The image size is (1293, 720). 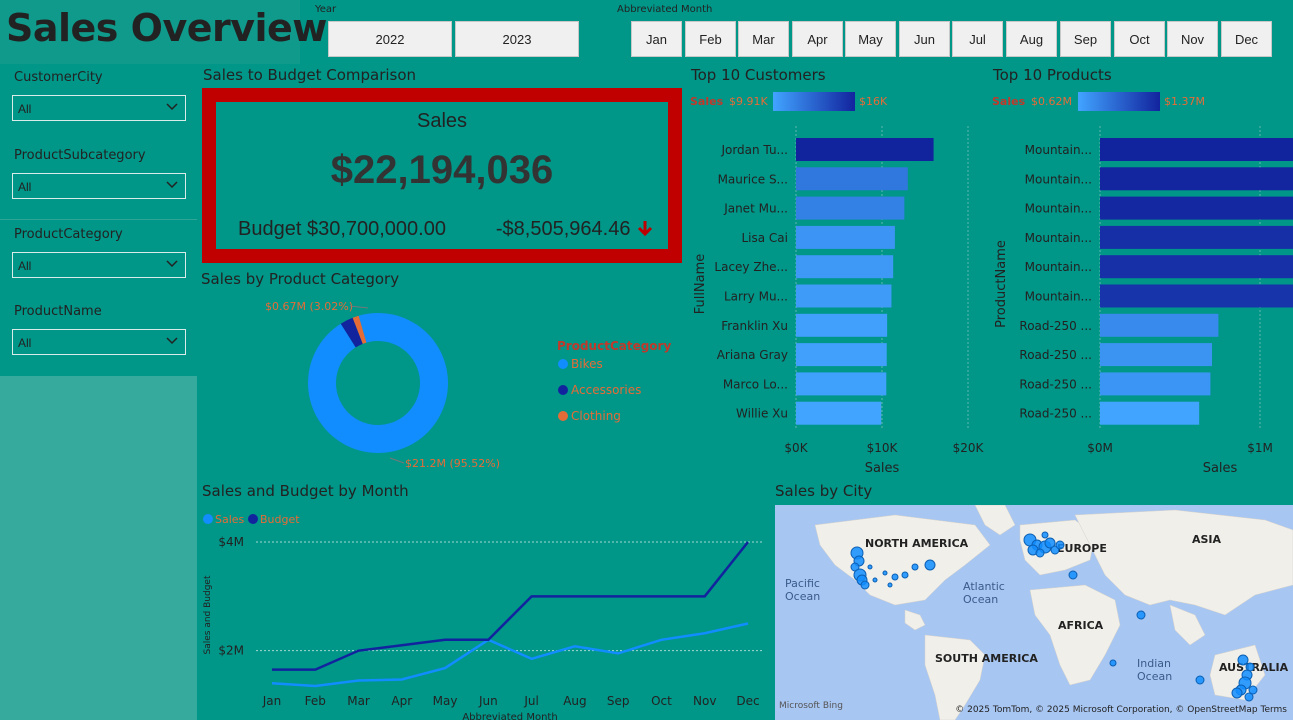 What do you see at coordinates (25, 343) in the screenshot?
I see `product-name-value: All` at bounding box center [25, 343].